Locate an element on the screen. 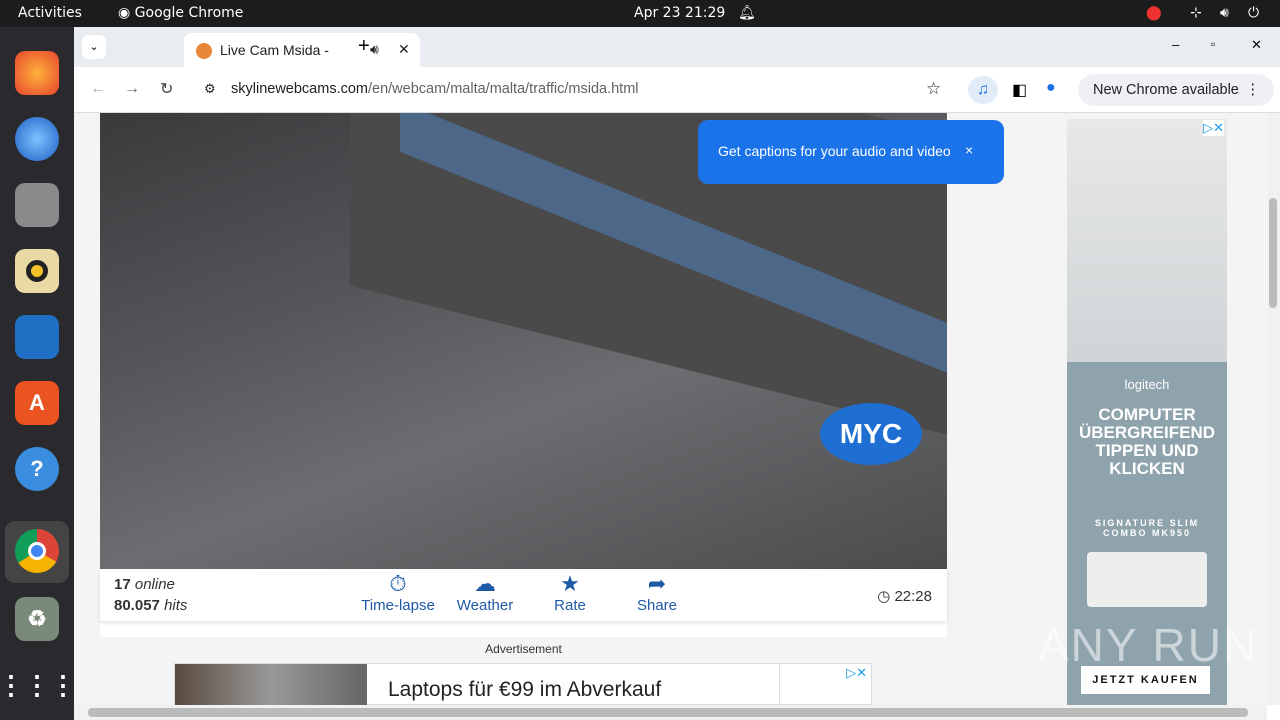 The image size is (1280, 720). trash-icon: ♻ is located at coordinates (37, 619).